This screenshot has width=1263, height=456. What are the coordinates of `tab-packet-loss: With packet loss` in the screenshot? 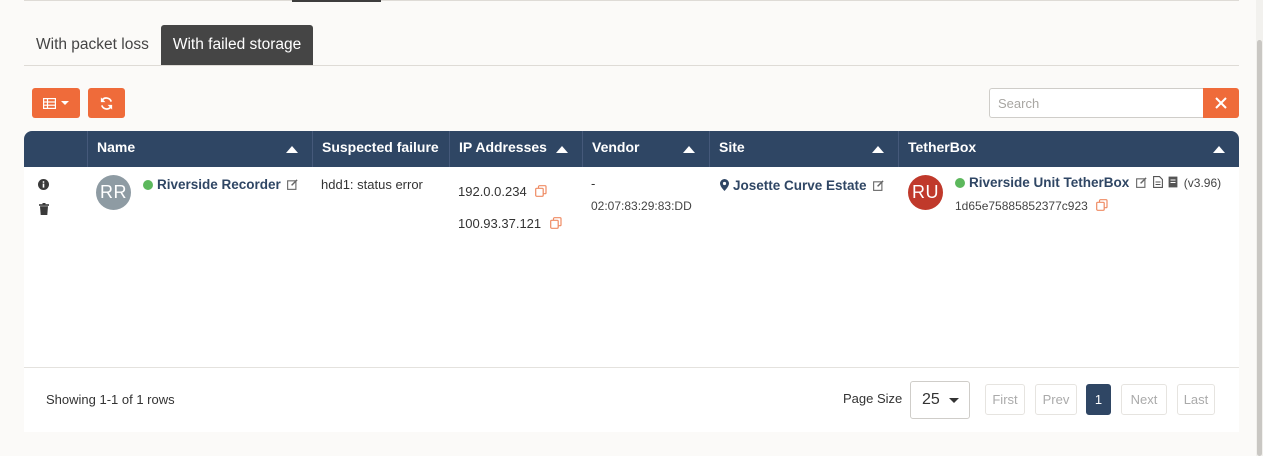 It's located at (92, 45).